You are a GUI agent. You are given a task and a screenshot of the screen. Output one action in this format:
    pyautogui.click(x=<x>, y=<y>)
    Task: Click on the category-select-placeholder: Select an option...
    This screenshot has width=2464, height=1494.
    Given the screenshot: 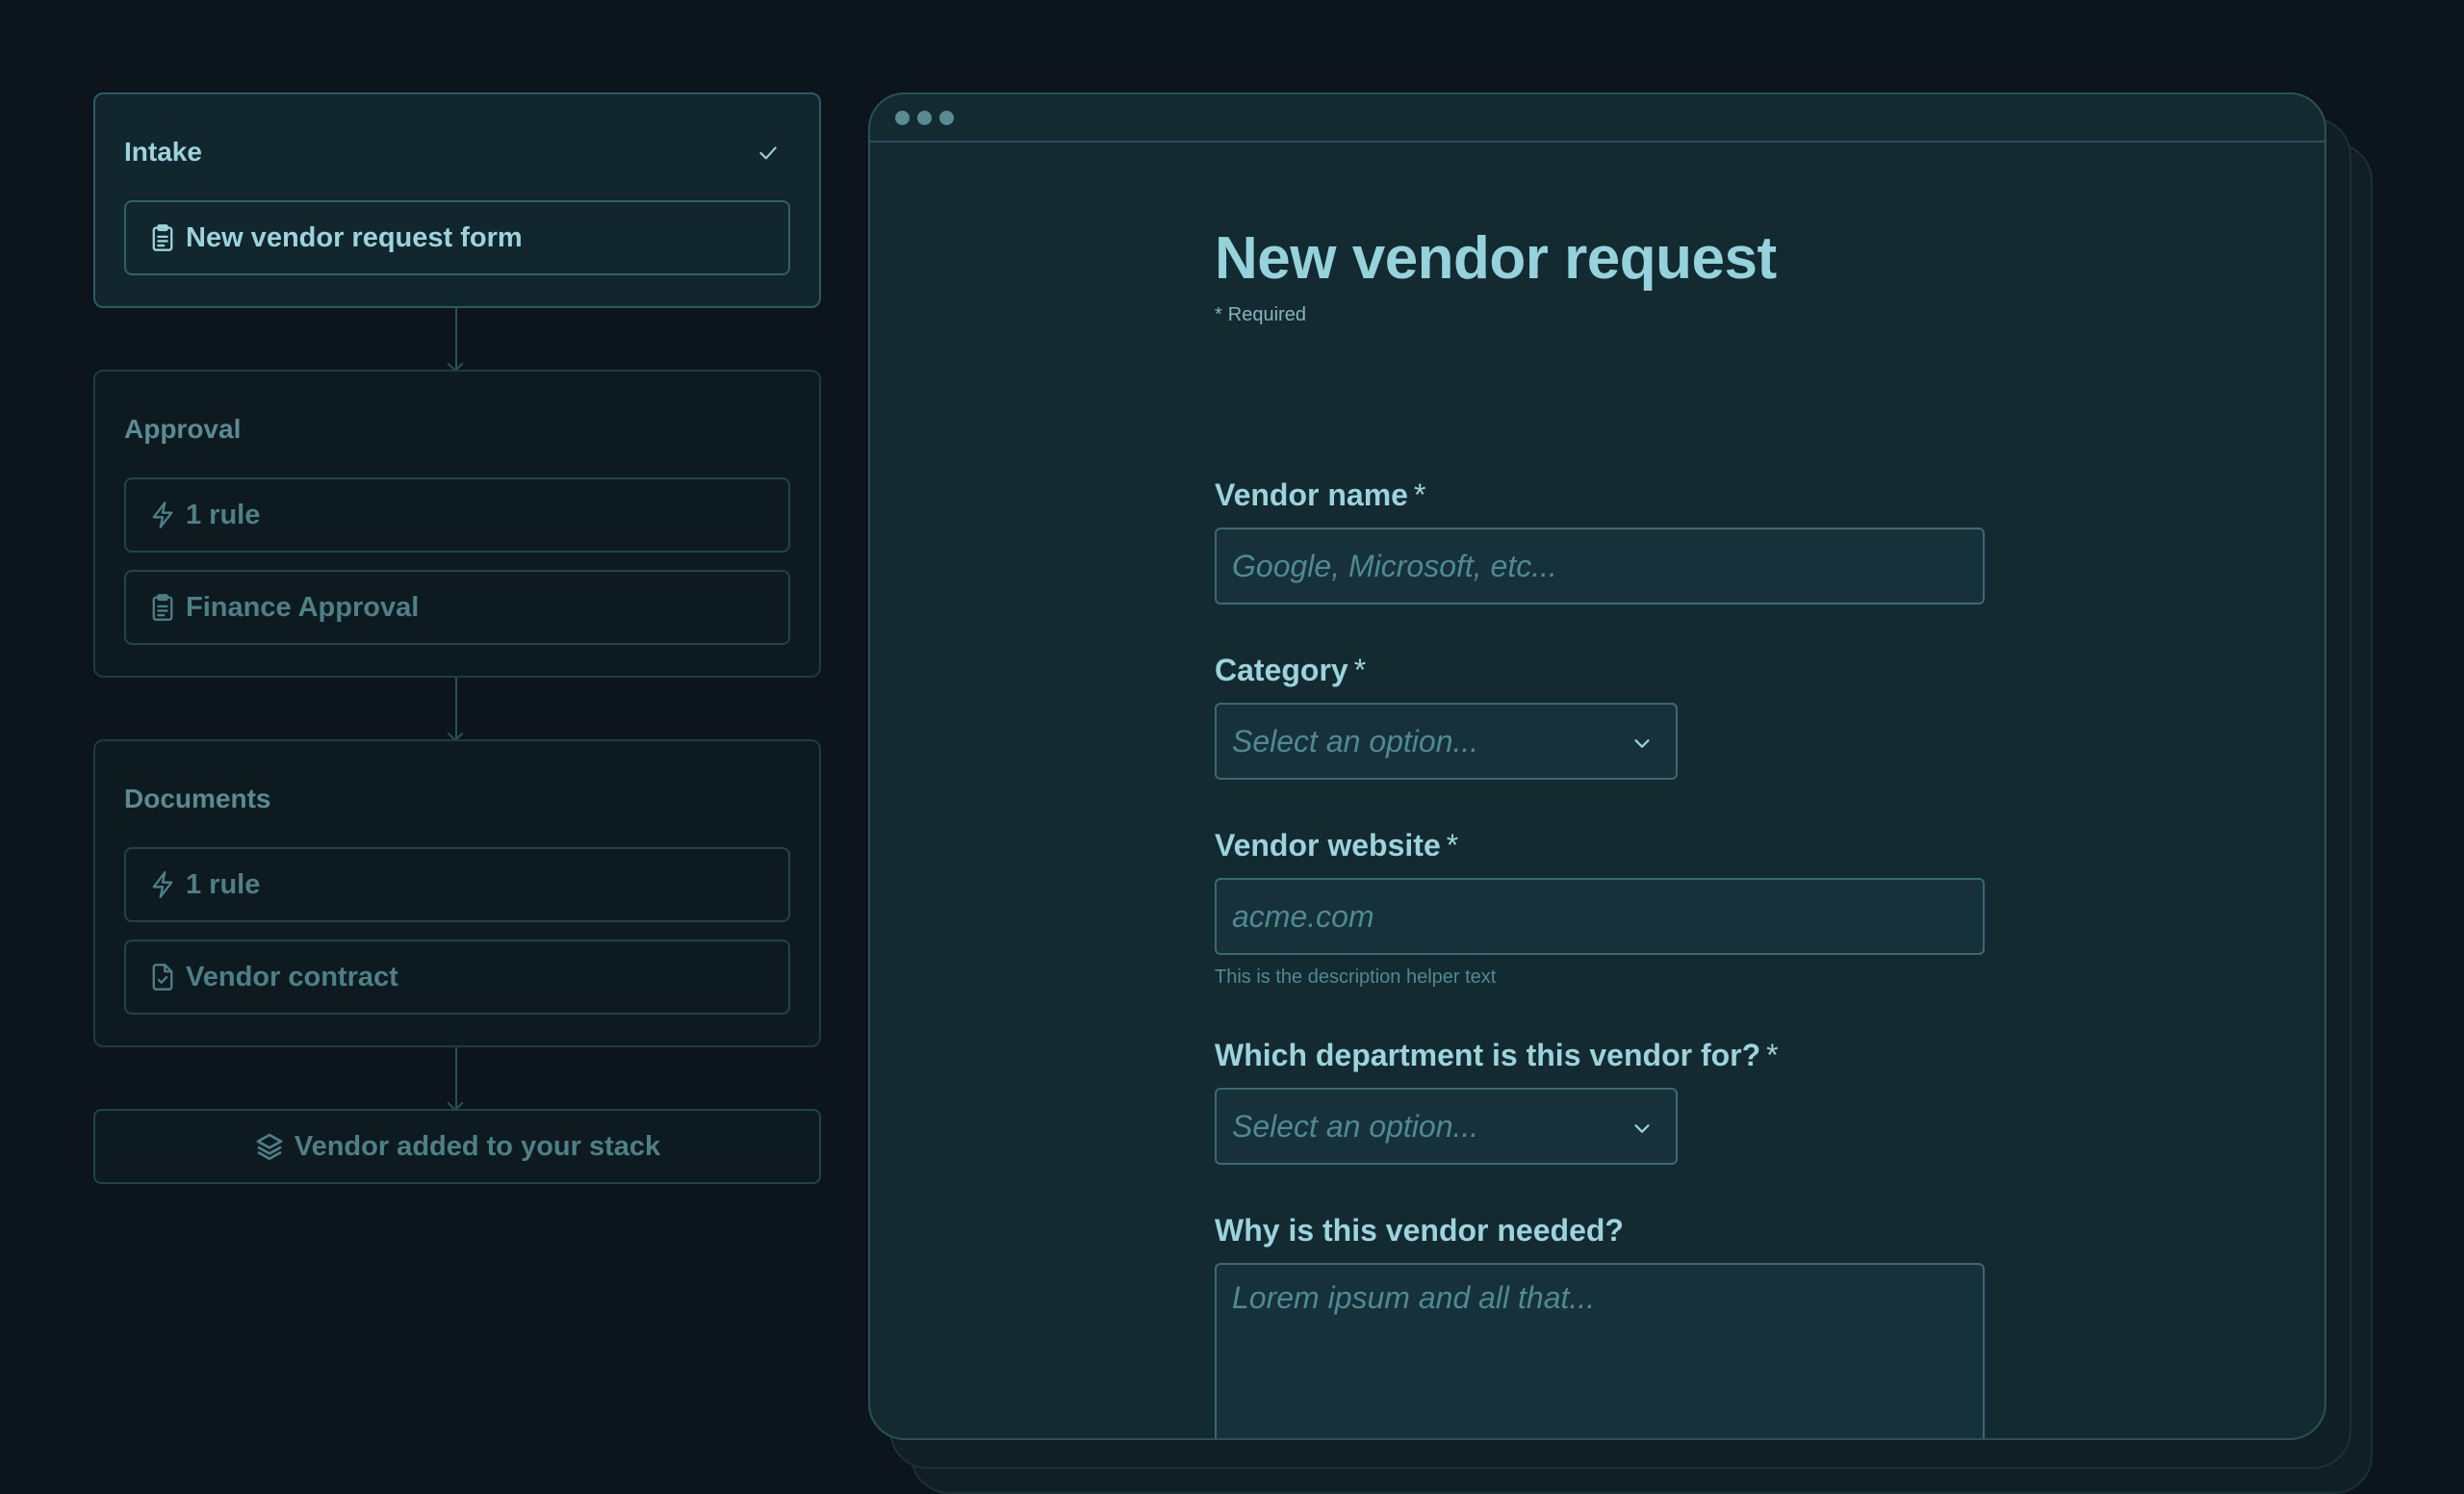 What is the action you would take?
    pyautogui.click(x=1355, y=741)
    